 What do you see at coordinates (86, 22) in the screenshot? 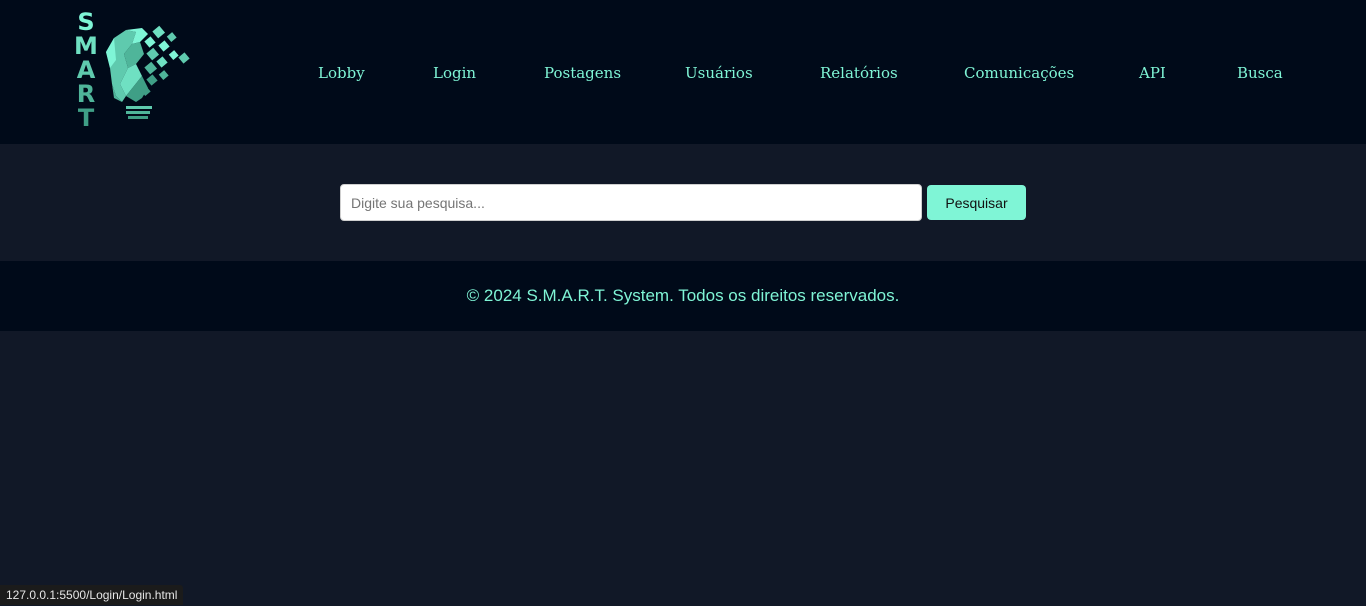
I see `brand-letter: S` at bounding box center [86, 22].